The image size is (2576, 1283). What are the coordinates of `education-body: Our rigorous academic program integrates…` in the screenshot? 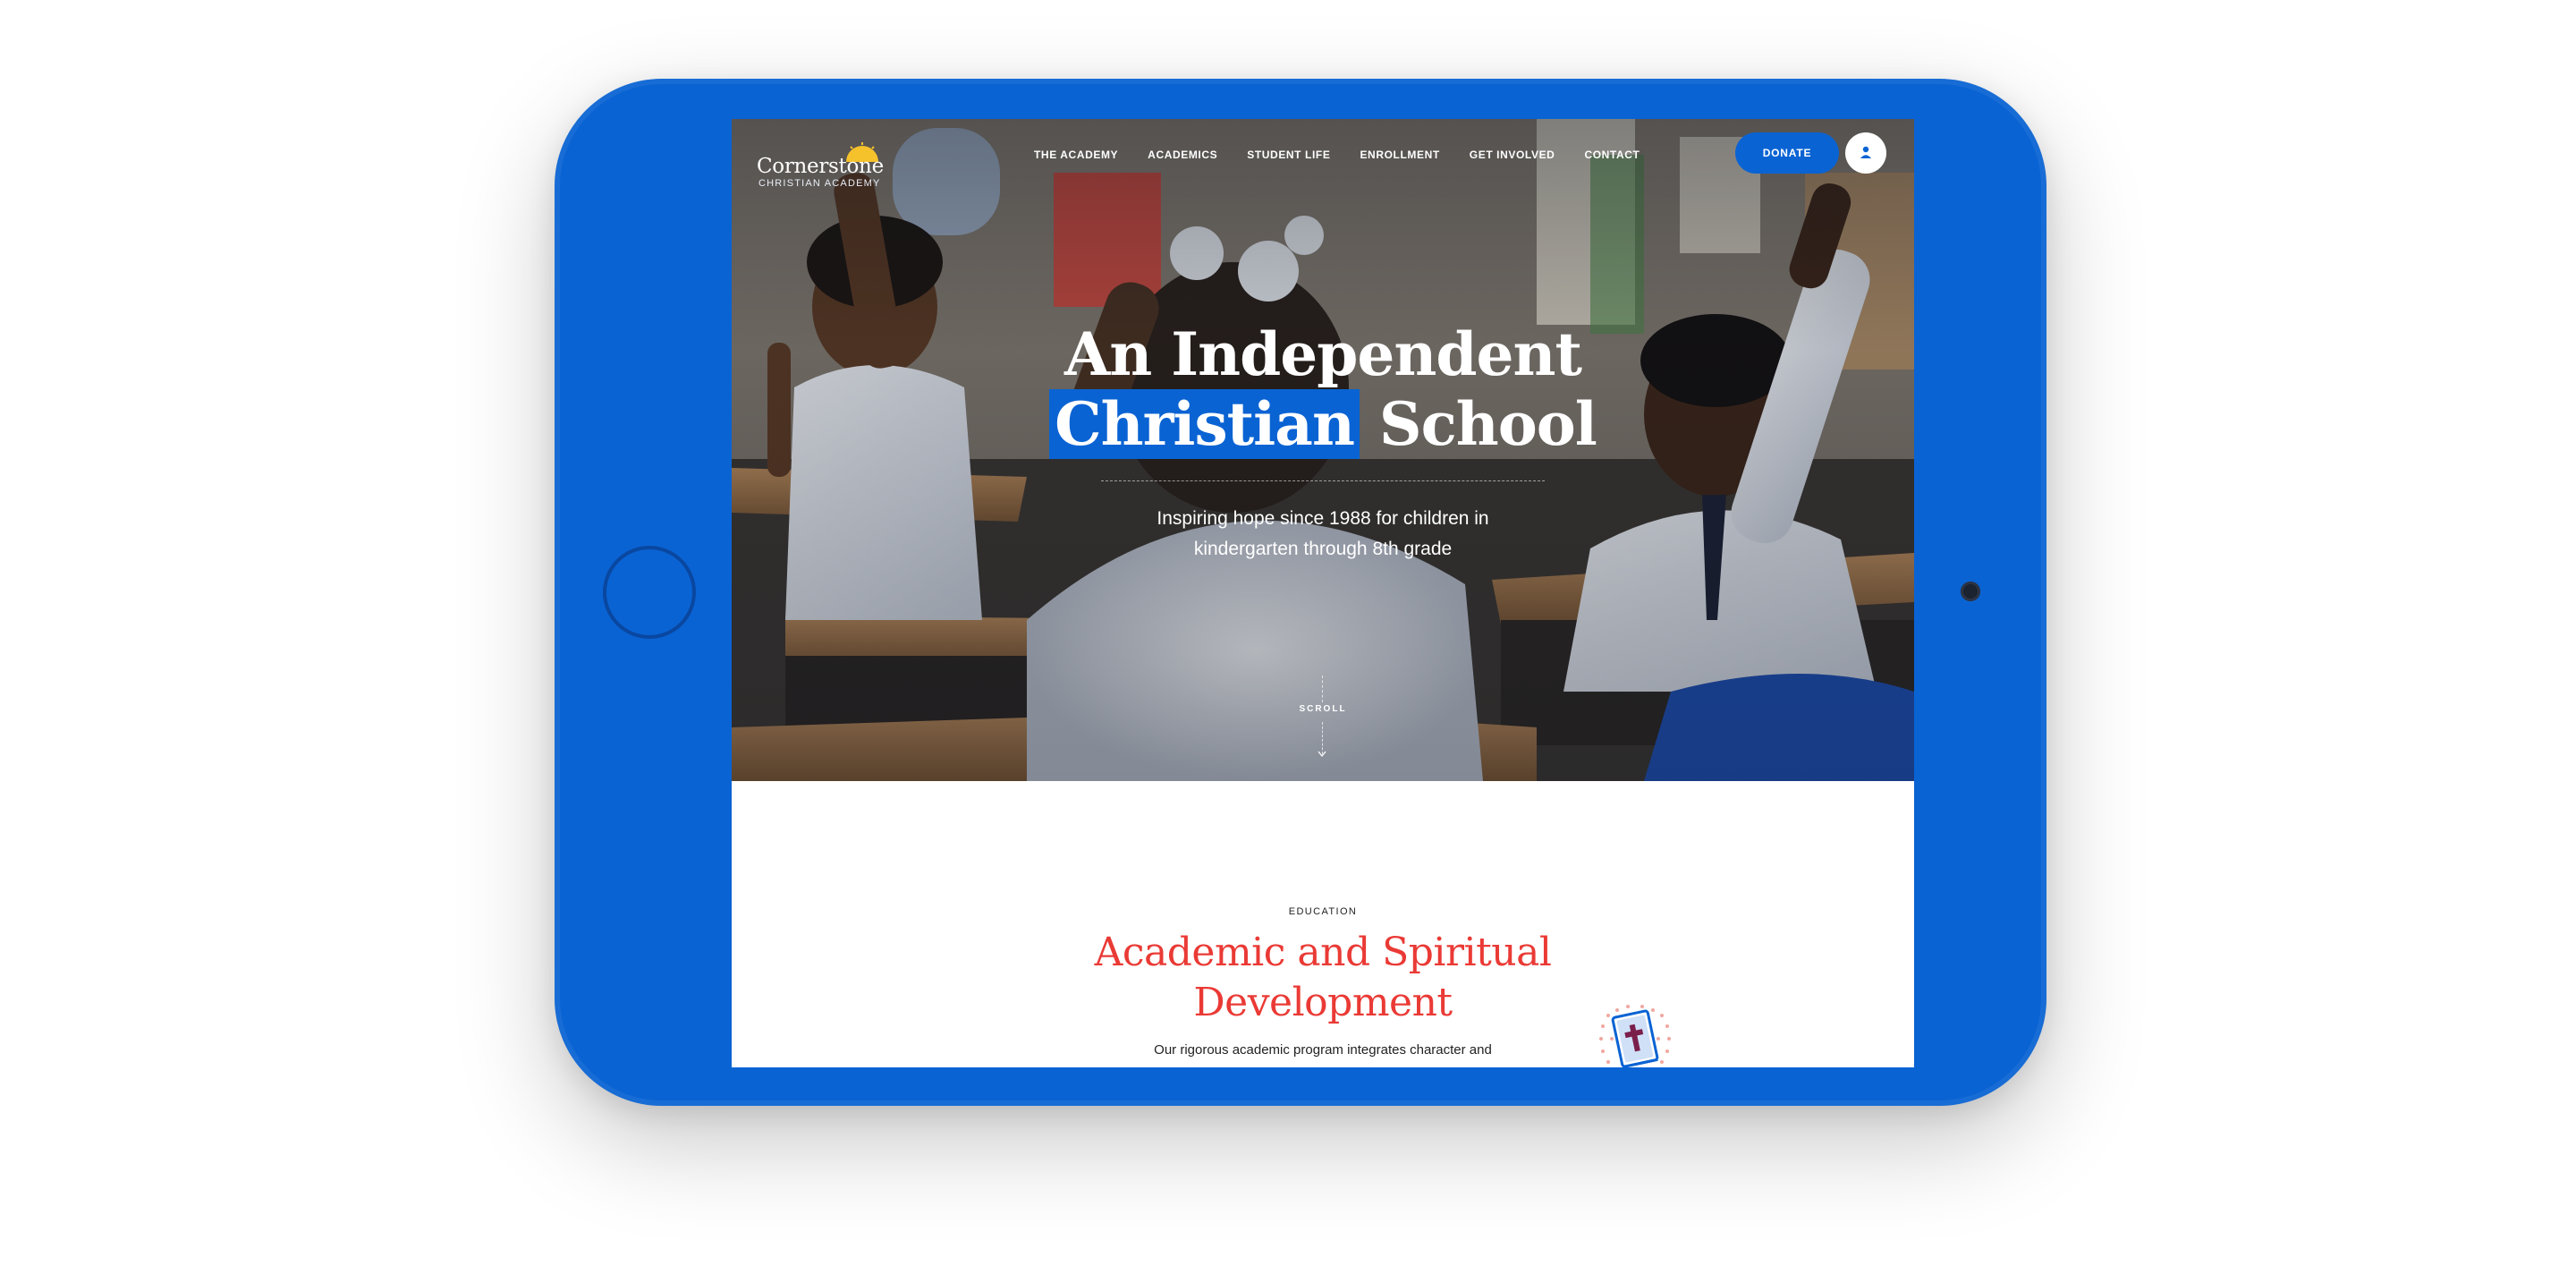 It's located at (1323, 1050).